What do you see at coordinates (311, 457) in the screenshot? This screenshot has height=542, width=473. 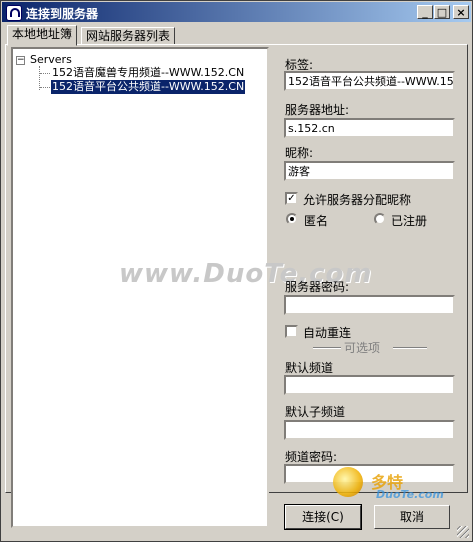 I see `channel-password-label: 频道密码:` at bounding box center [311, 457].